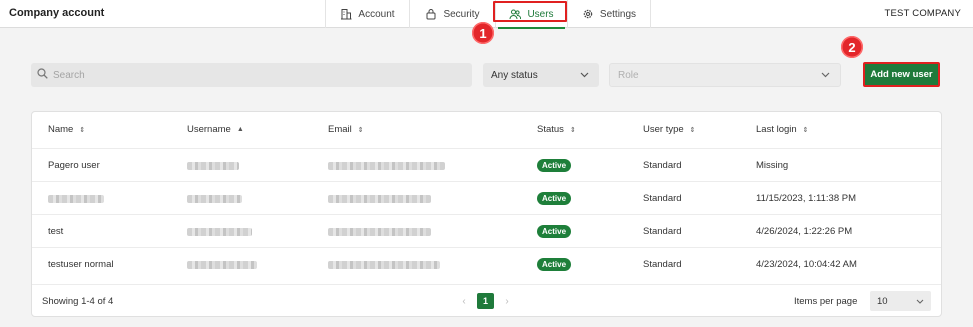 The width and height of the screenshot is (973, 327). What do you see at coordinates (240, 129) in the screenshot?
I see `sort-ascending-icon: ▲` at bounding box center [240, 129].